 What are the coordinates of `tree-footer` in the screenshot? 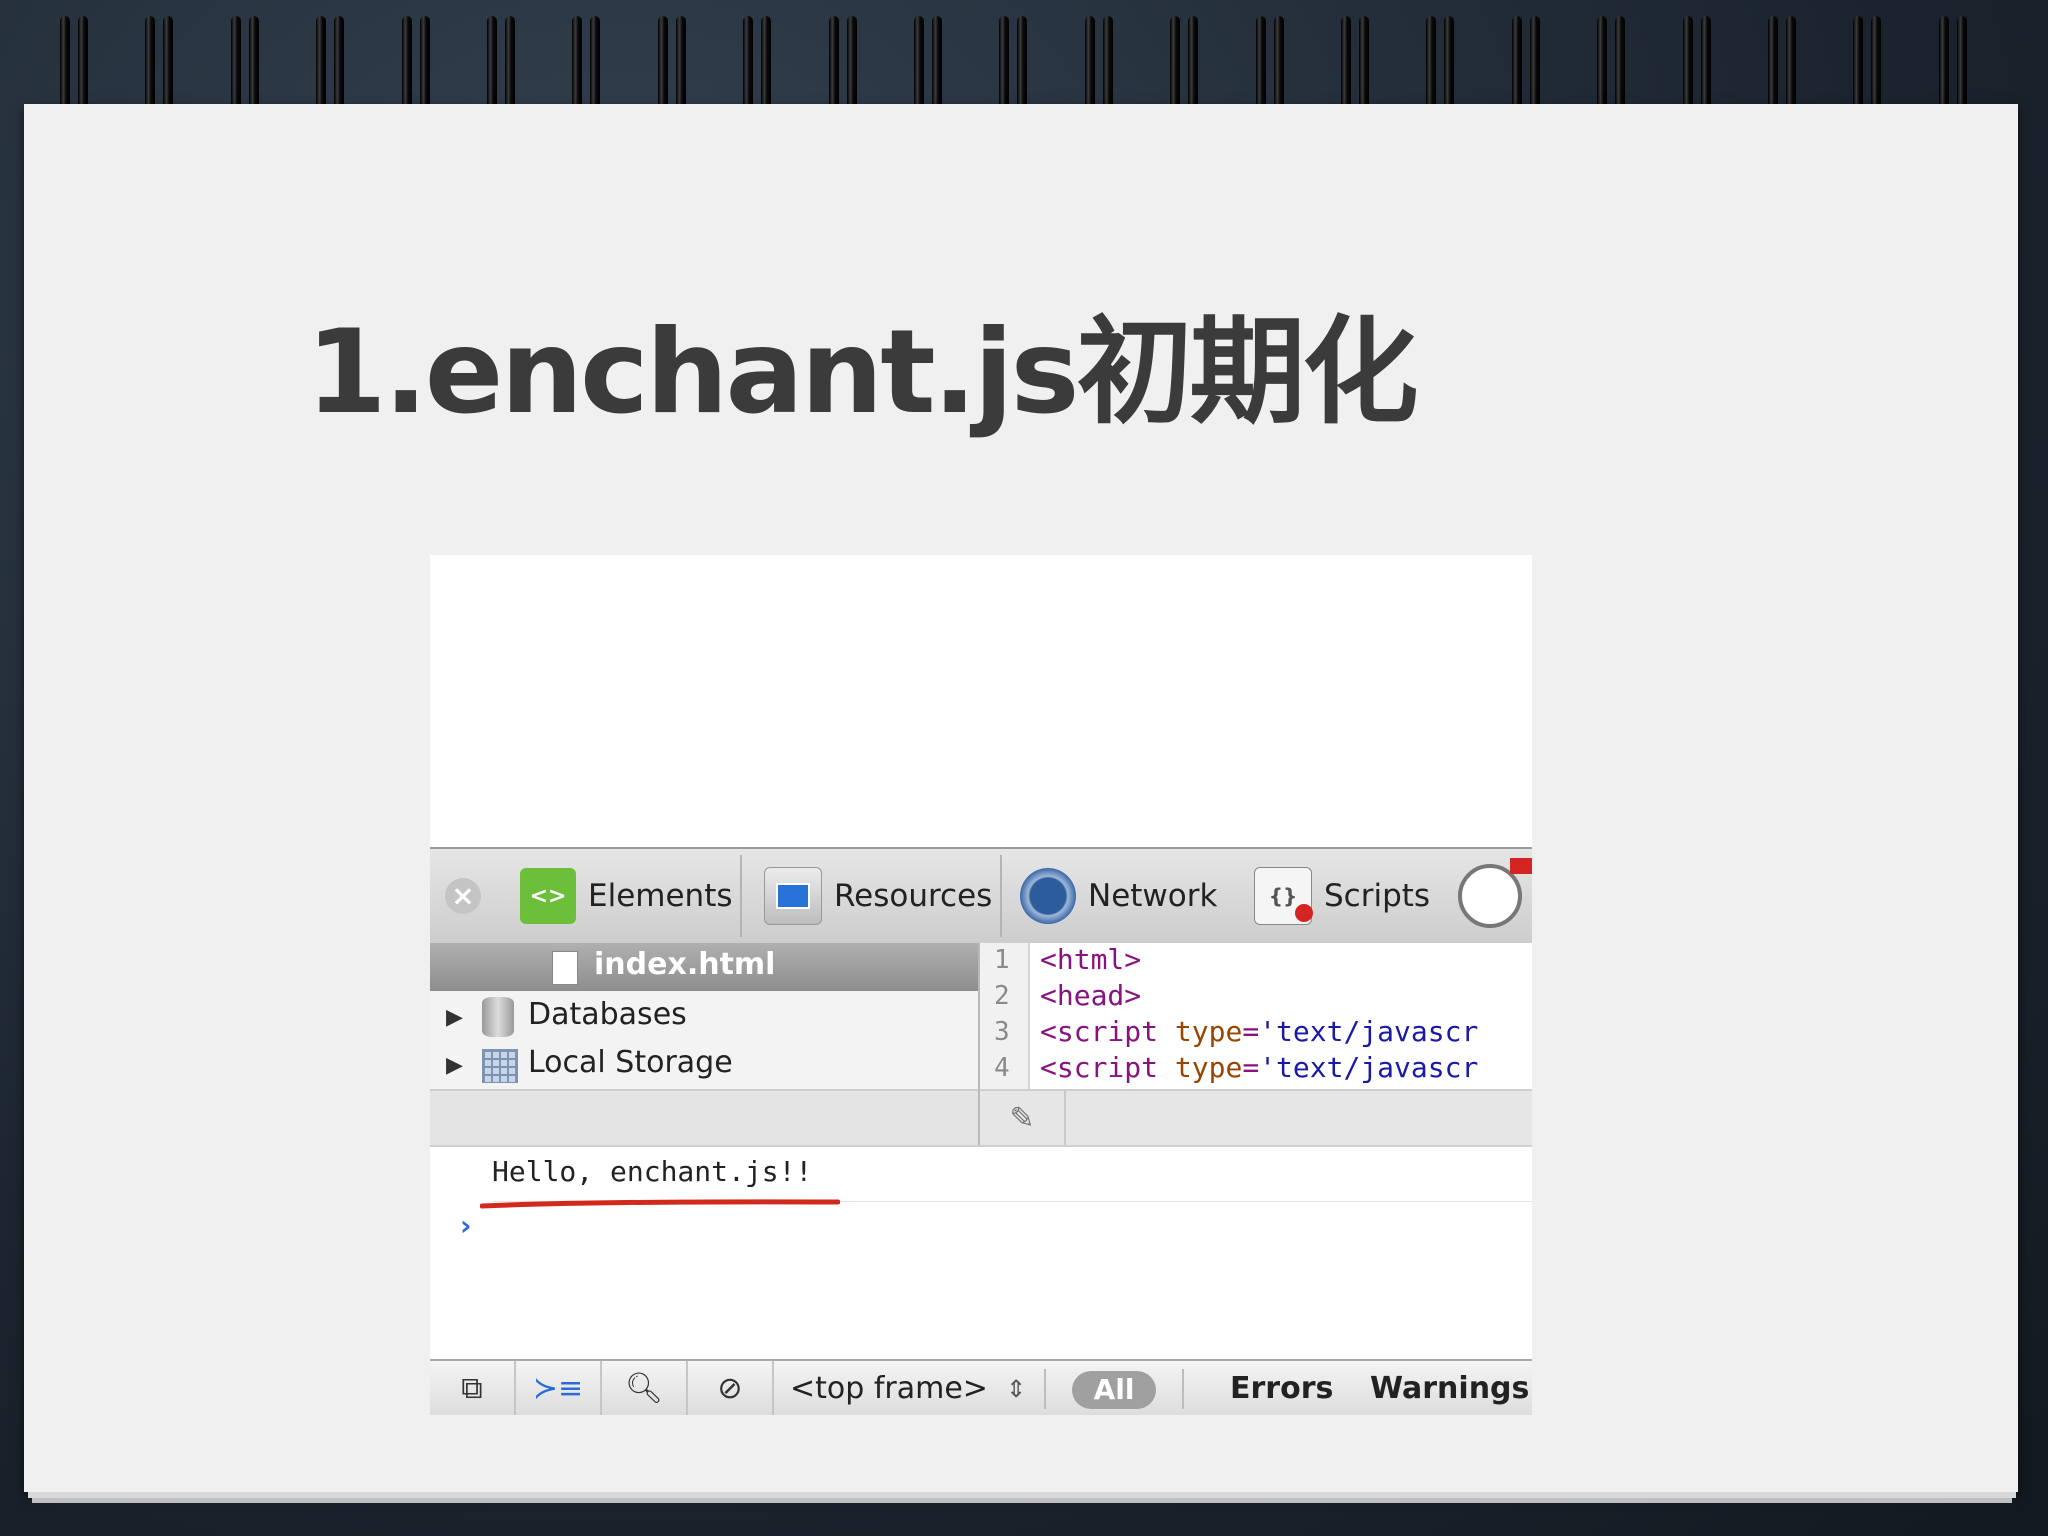 It's located at (704, 1118).